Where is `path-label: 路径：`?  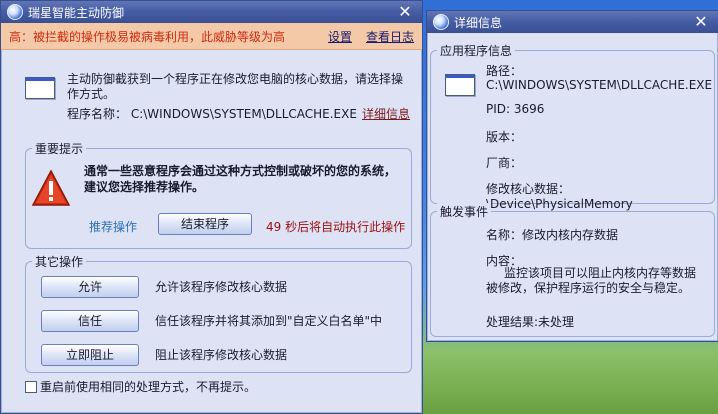
path-label: 路径： is located at coordinates (504, 71).